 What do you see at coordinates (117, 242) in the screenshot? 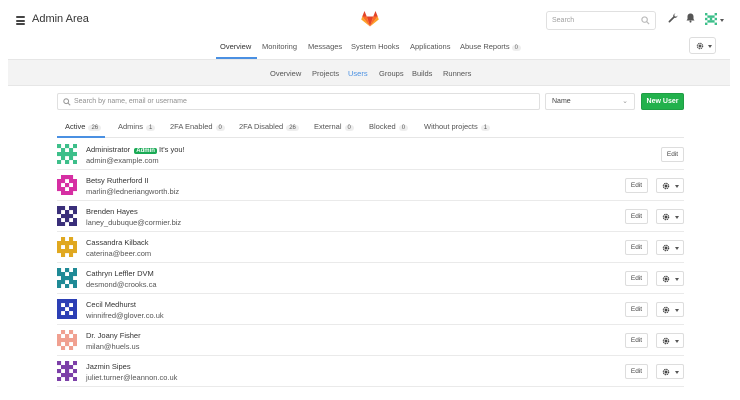
I see `user-name: Cassandra Kilback` at bounding box center [117, 242].